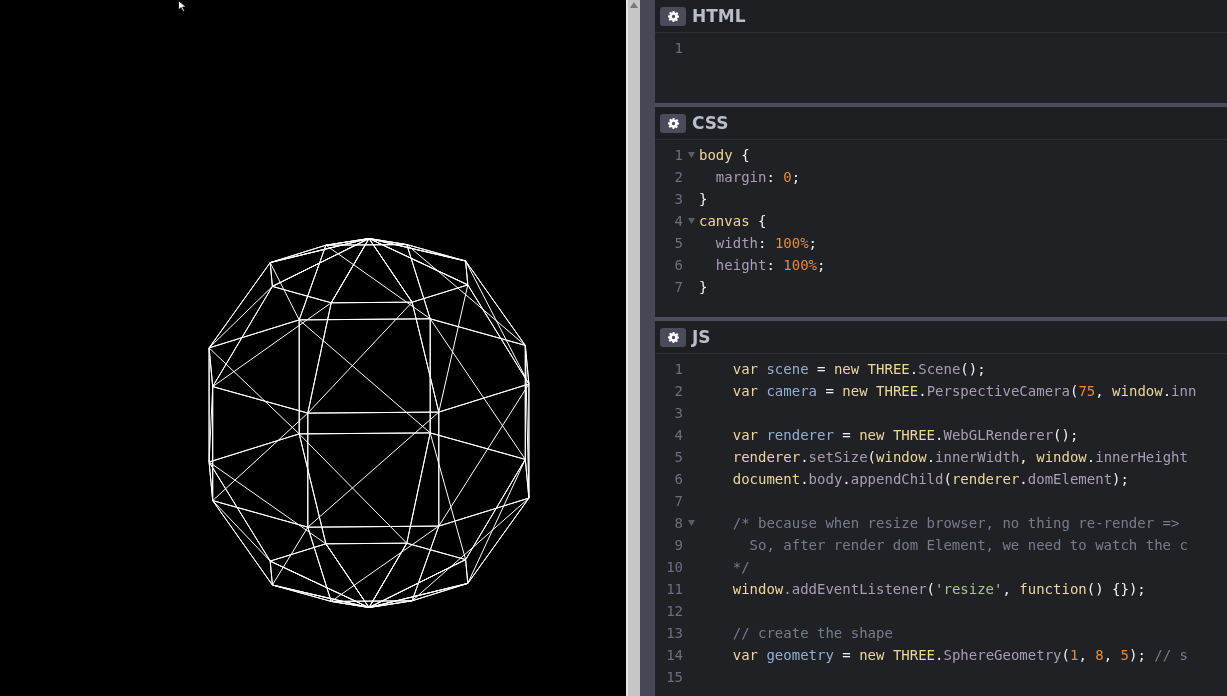  Describe the element at coordinates (959, 457) in the screenshot. I see `code-line: renderer.setSize(window.innerWidth, window.innerHeight` at that location.